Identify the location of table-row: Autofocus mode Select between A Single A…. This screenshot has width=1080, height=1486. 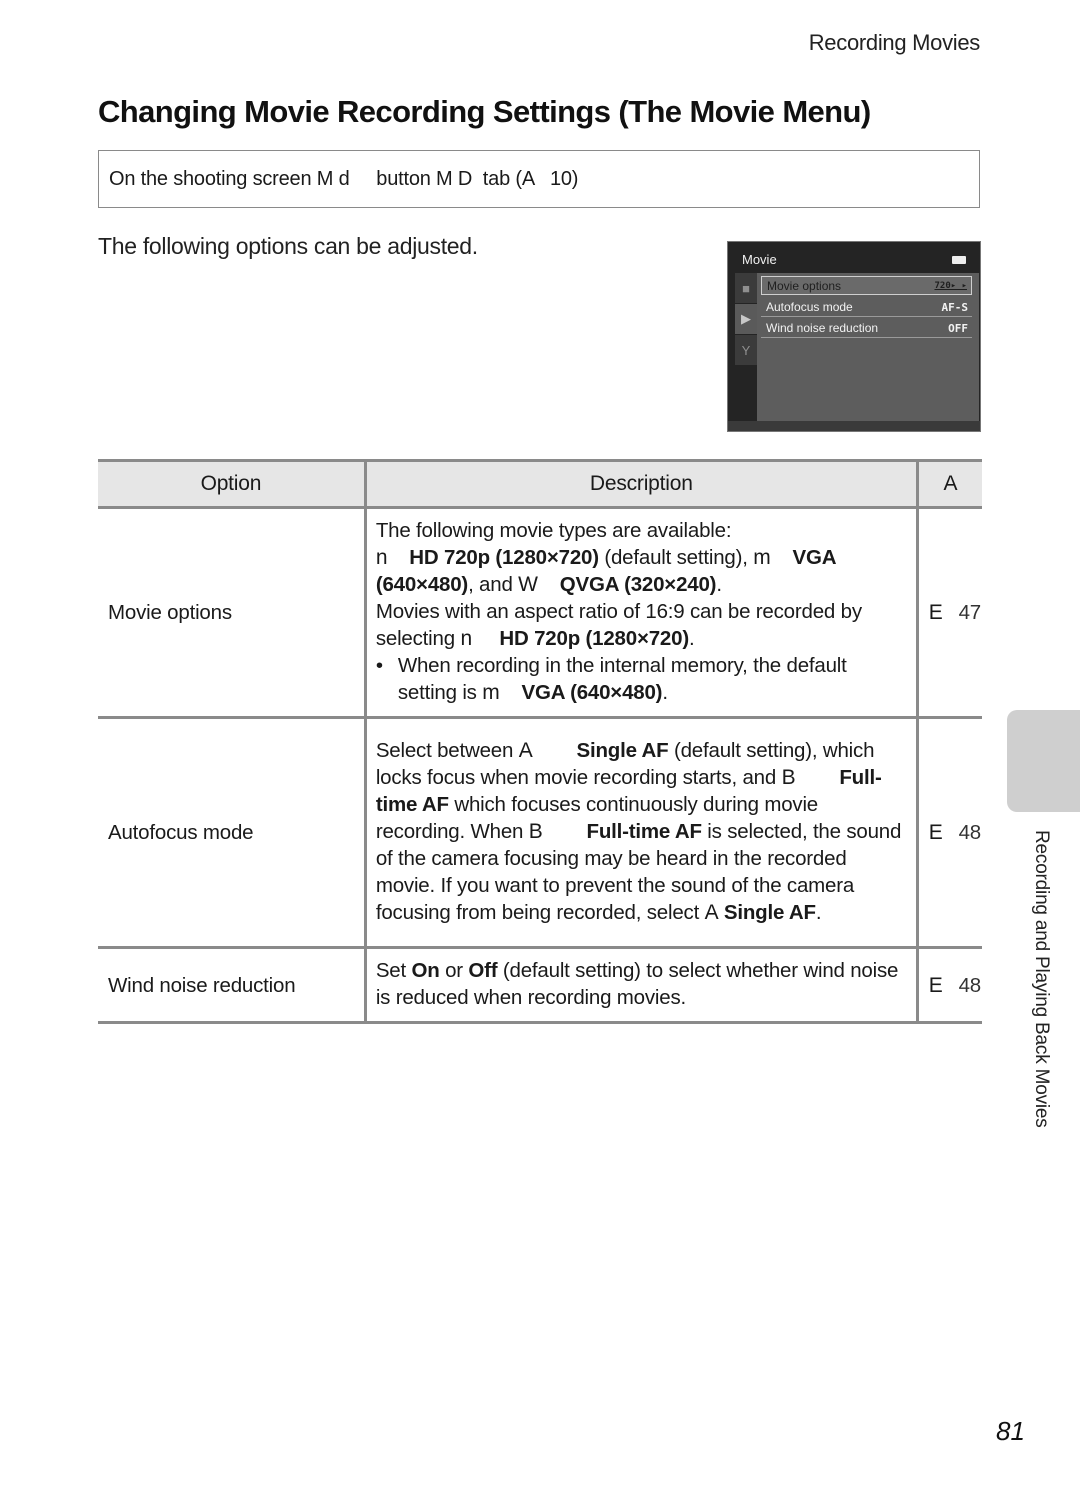
(540, 833).